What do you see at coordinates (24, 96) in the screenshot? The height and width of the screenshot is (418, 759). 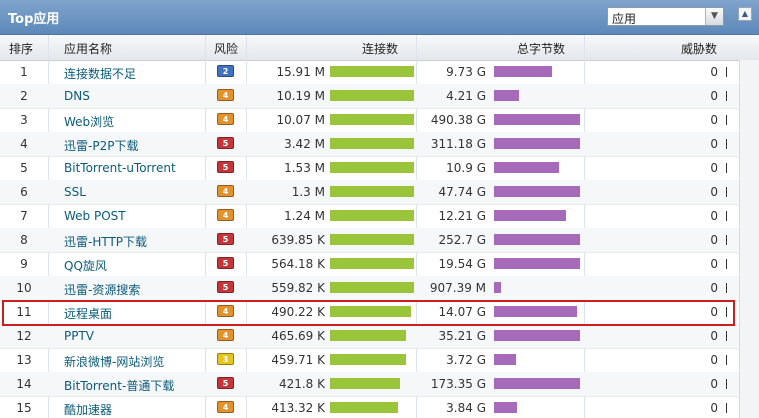 I see `rank-cell: 2` at bounding box center [24, 96].